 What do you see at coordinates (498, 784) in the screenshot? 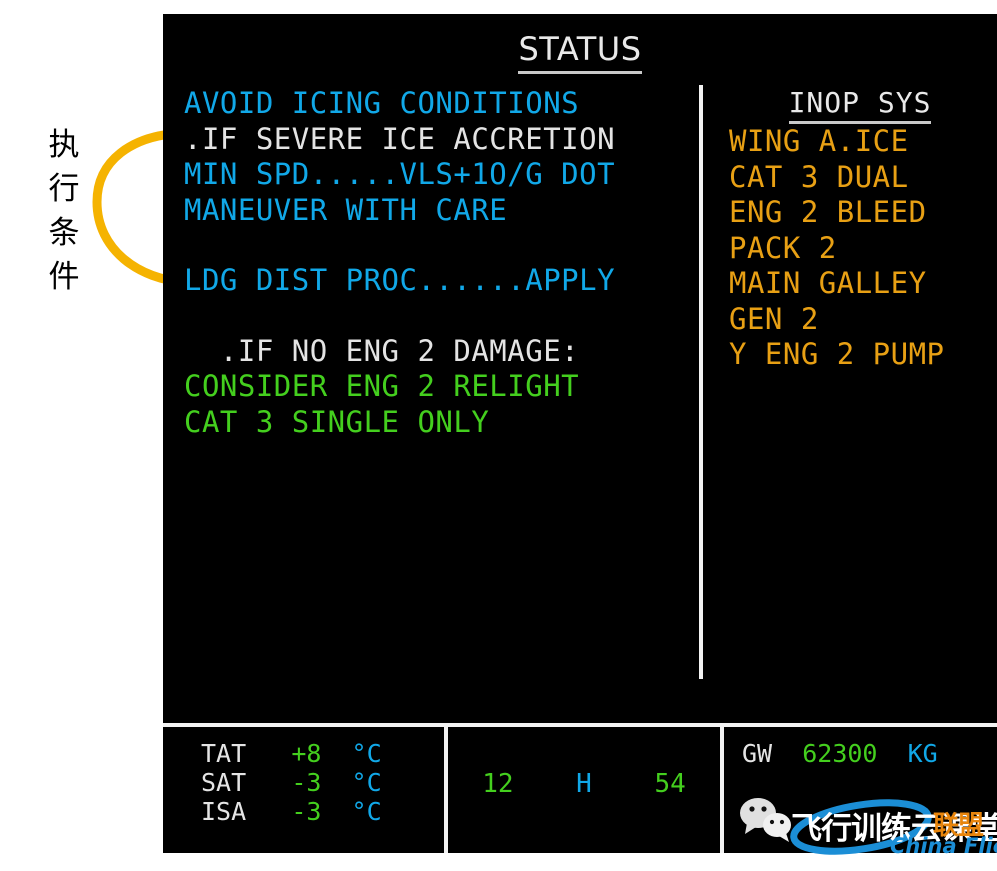
I see `clock-hours: 12` at bounding box center [498, 784].